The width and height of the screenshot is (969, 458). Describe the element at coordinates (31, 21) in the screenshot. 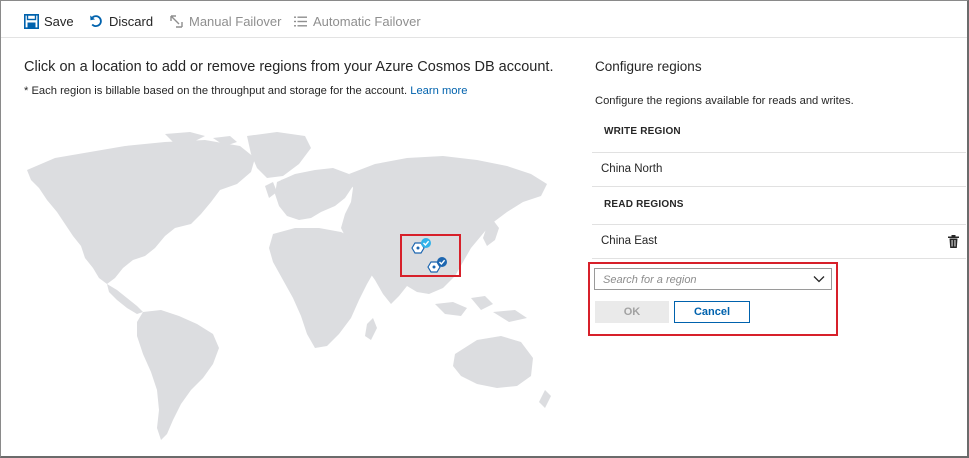

I see `save-icon` at that location.